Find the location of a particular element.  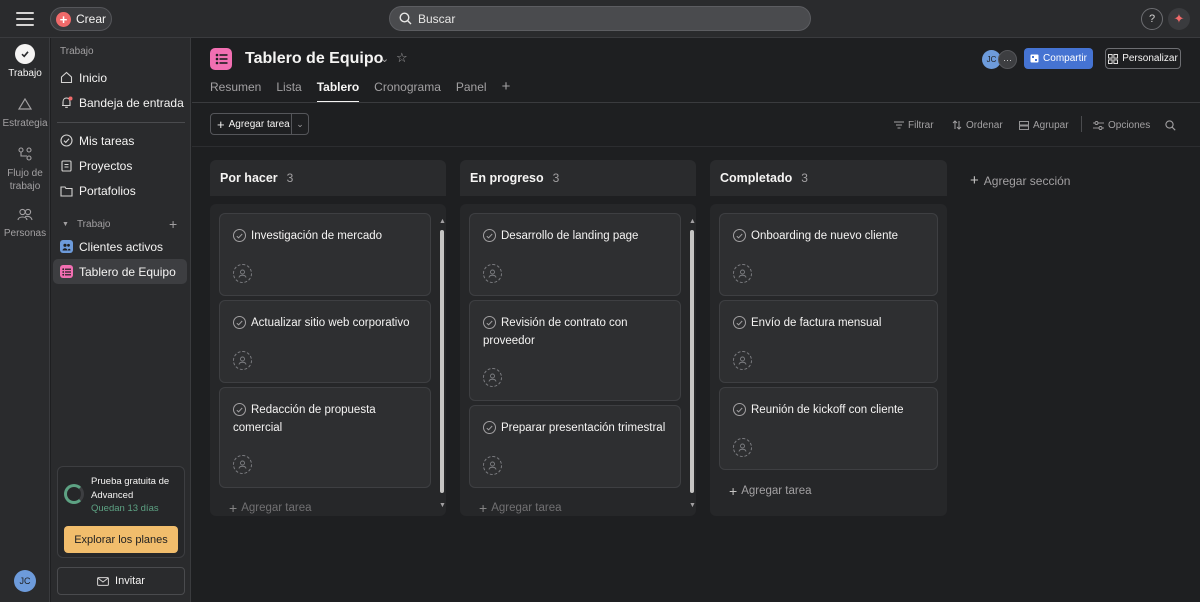

rail-item-flujo: Flujo de trabajo is located at coordinates (25, 168).